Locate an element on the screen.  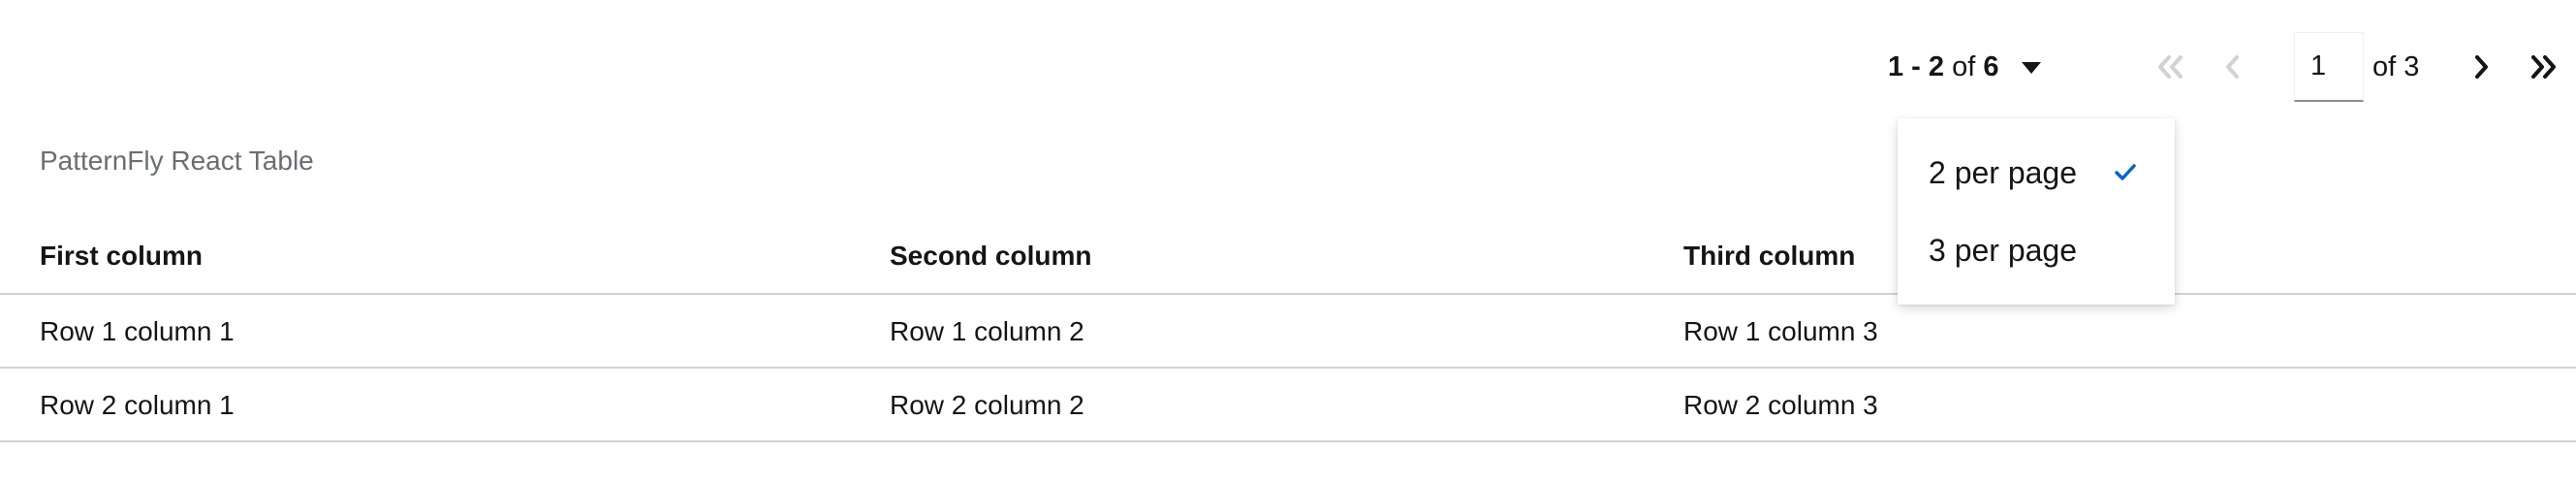
per-page-option-3: 3 per page is located at coordinates (2036, 250).